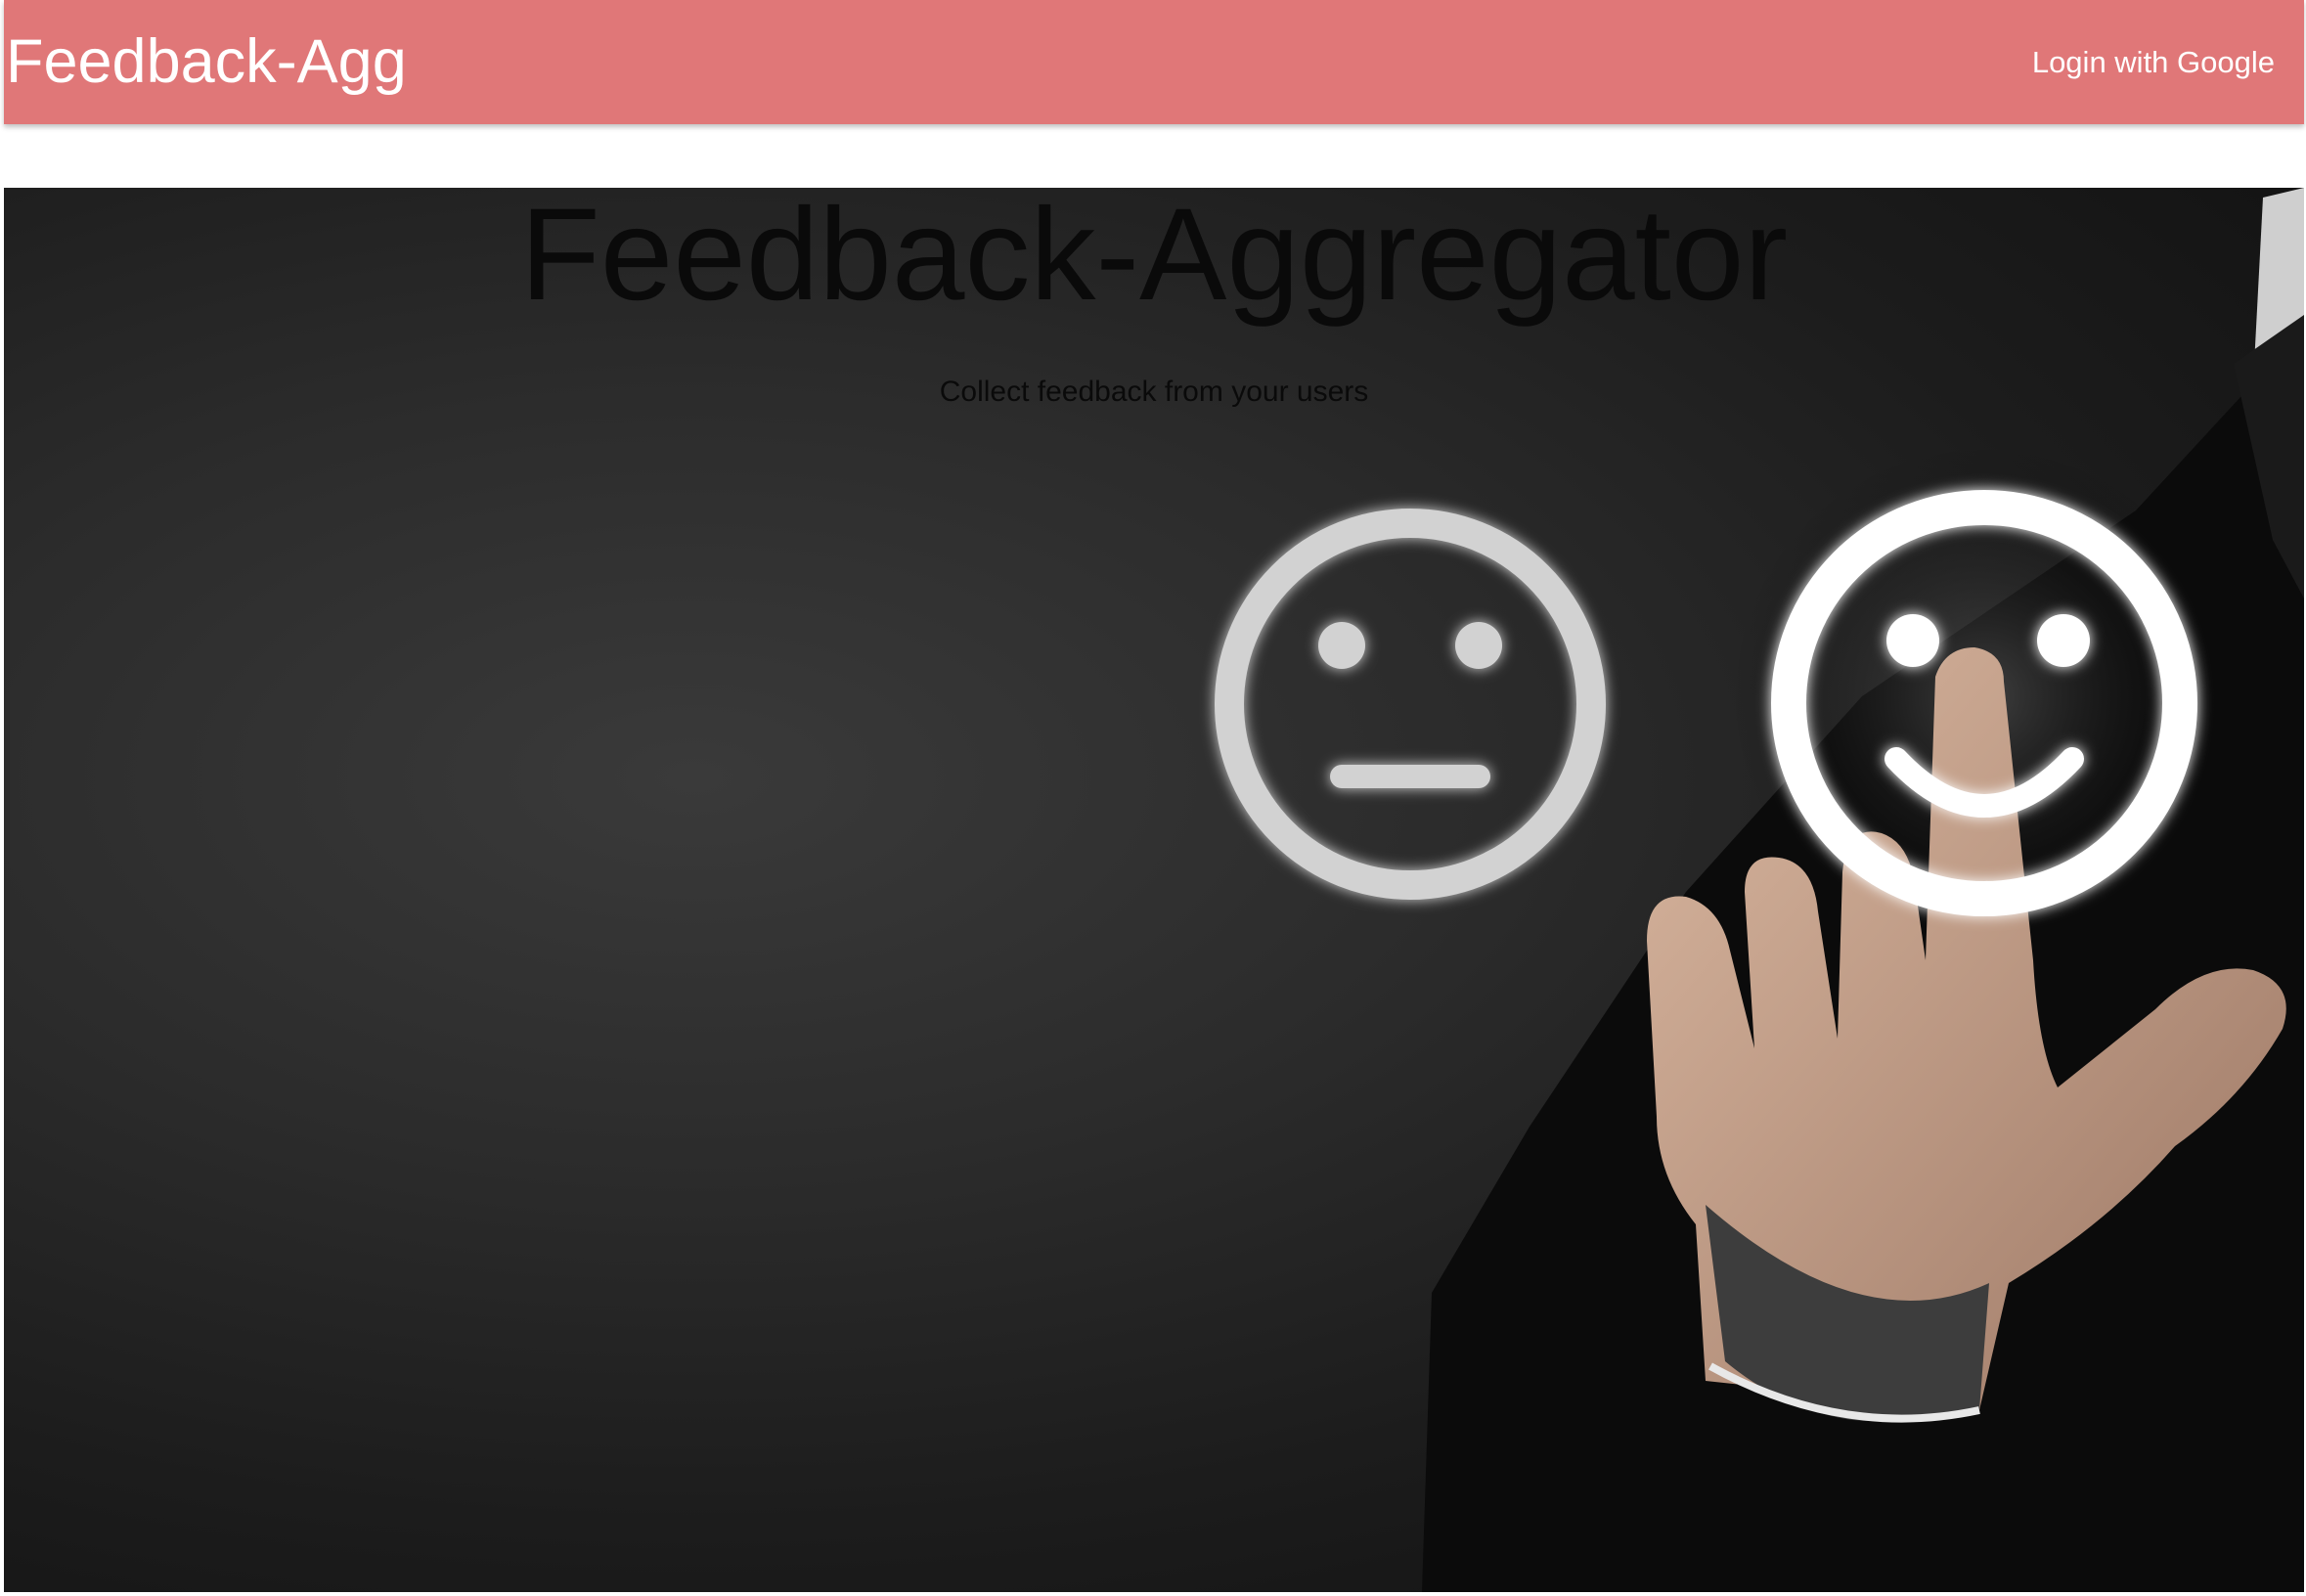 The width and height of the screenshot is (2306, 1596). What do you see at coordinates (1154, 392) in the screenshot?
I see `hero-subtitle: Collect feedback from your users` at bounding box center [1154, 392].